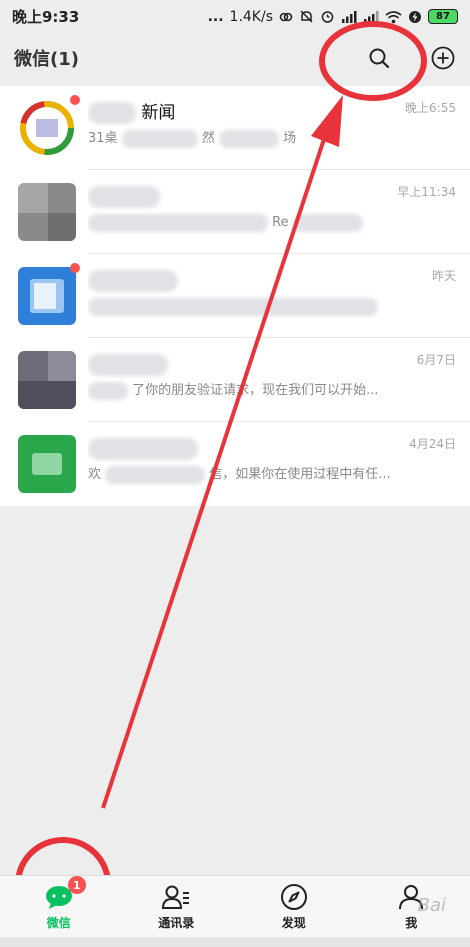  Describe the element at coordinates (235, 58) in the screenshot. I see `header: 微信(1)` at that location.